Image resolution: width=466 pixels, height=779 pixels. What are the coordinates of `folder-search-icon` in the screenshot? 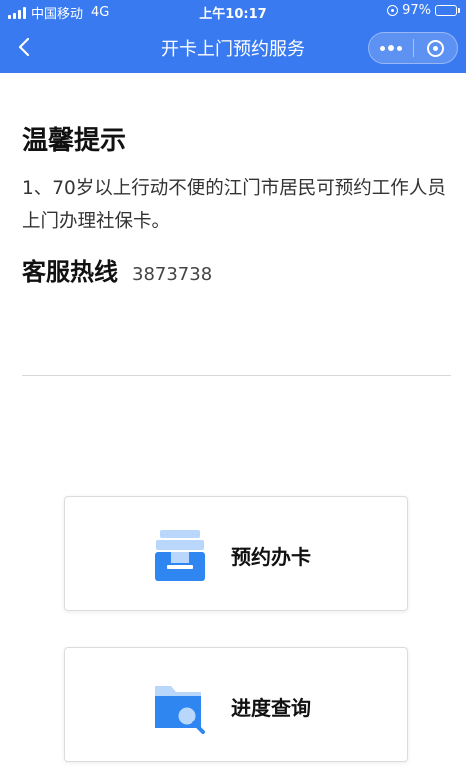 It's located at (180, 710).